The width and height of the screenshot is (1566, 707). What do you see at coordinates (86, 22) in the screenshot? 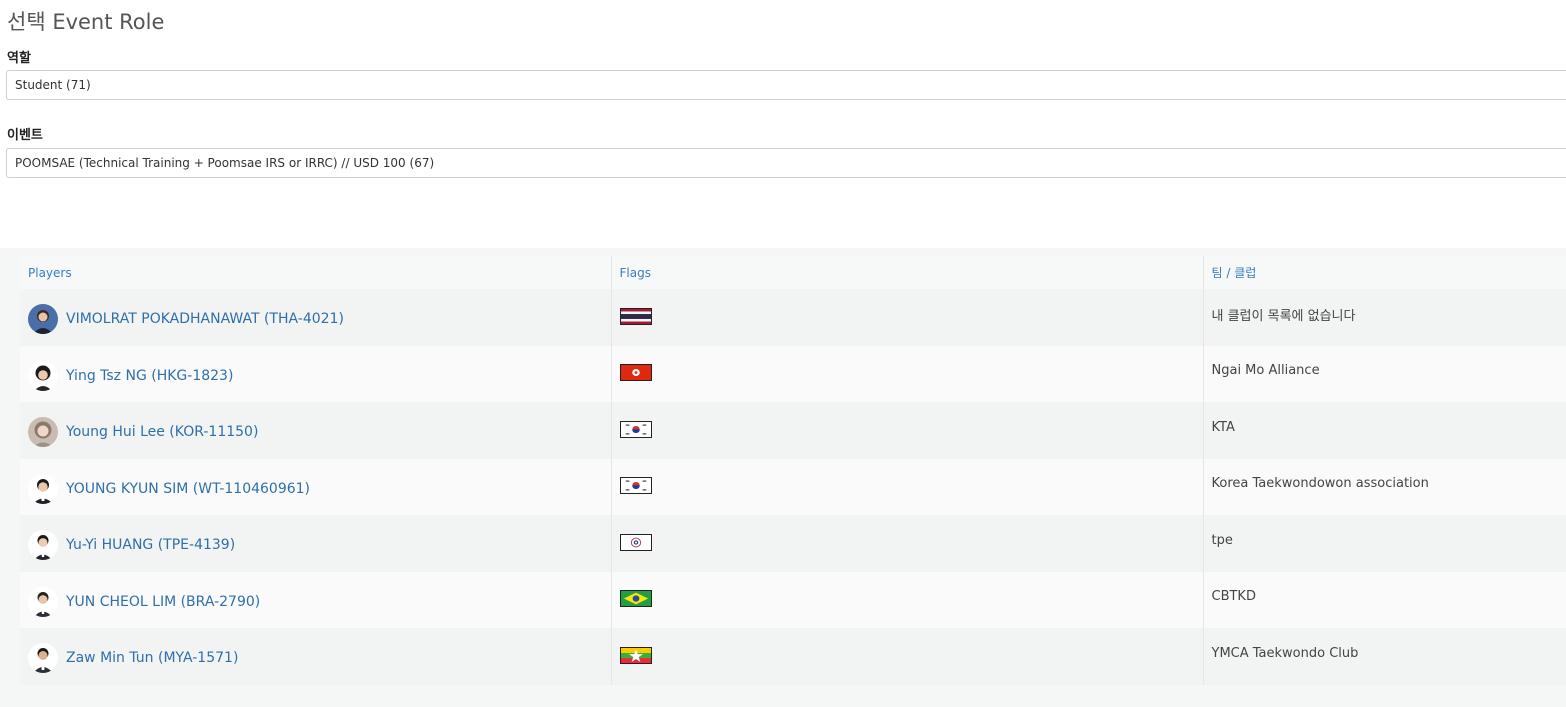
I see `page-title: 선택 Event Role` at bounding box center [86, 22].